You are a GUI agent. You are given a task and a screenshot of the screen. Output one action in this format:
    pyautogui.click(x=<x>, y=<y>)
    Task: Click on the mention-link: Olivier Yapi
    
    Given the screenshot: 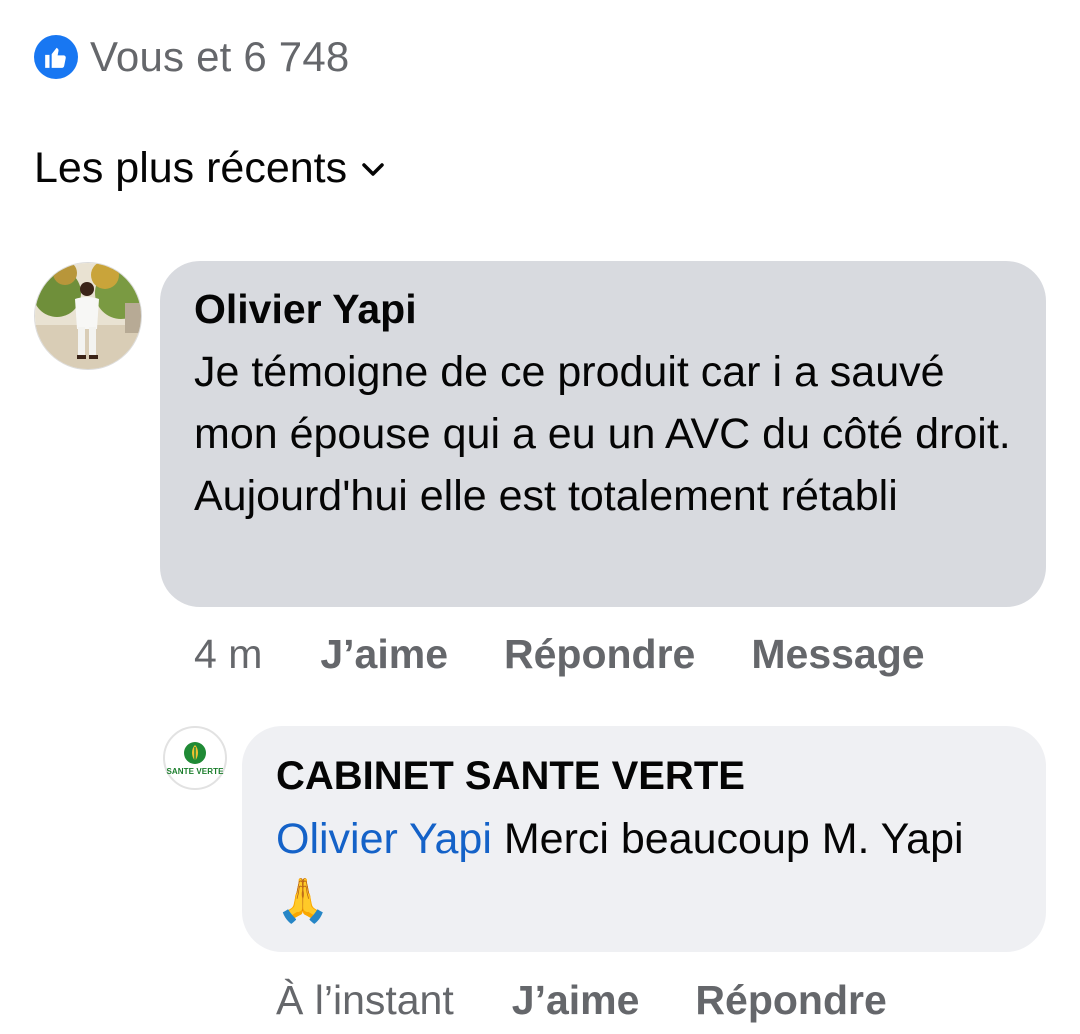 What is the action you would take?
    pyautogui.click(x=384, y=839)
    